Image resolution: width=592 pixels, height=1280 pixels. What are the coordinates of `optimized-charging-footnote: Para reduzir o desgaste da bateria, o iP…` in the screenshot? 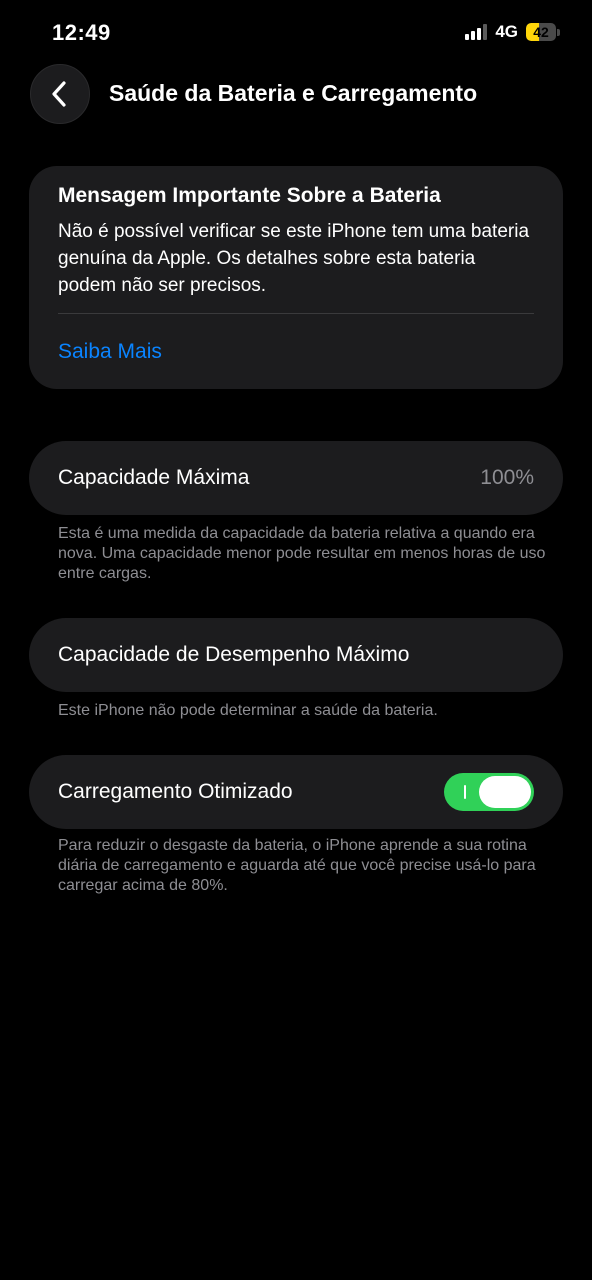 It's located at (297, 865).